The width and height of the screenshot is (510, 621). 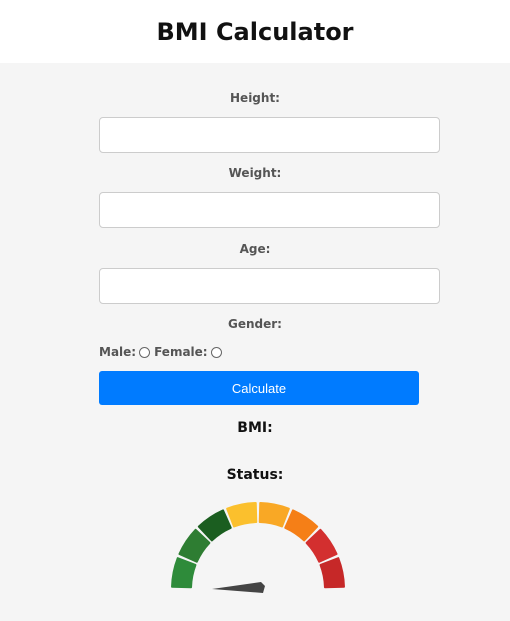 I want to click on page-title: BMI Calculator, so click(x=255, y=31).